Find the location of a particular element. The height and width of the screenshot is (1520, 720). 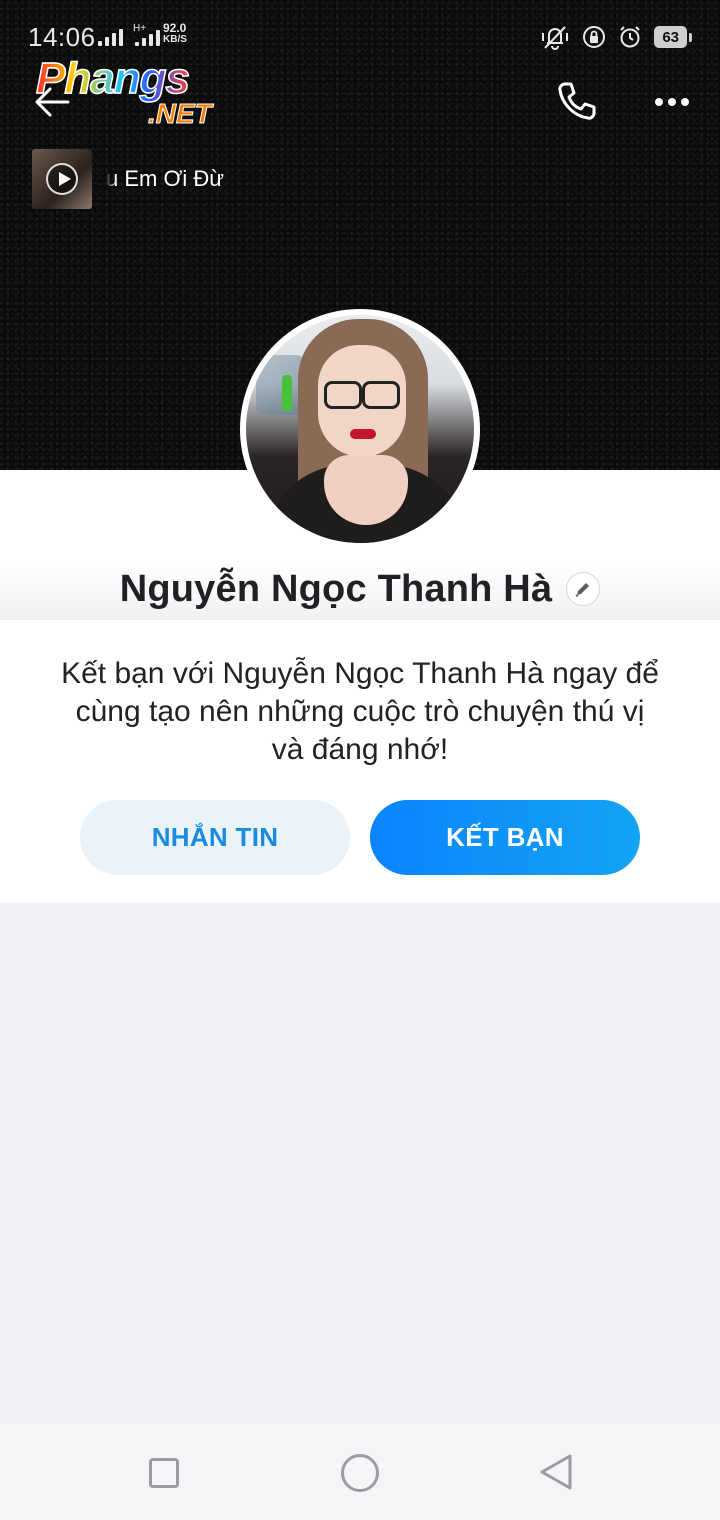

nav-back-icon is located at coordinates (556, 1472).